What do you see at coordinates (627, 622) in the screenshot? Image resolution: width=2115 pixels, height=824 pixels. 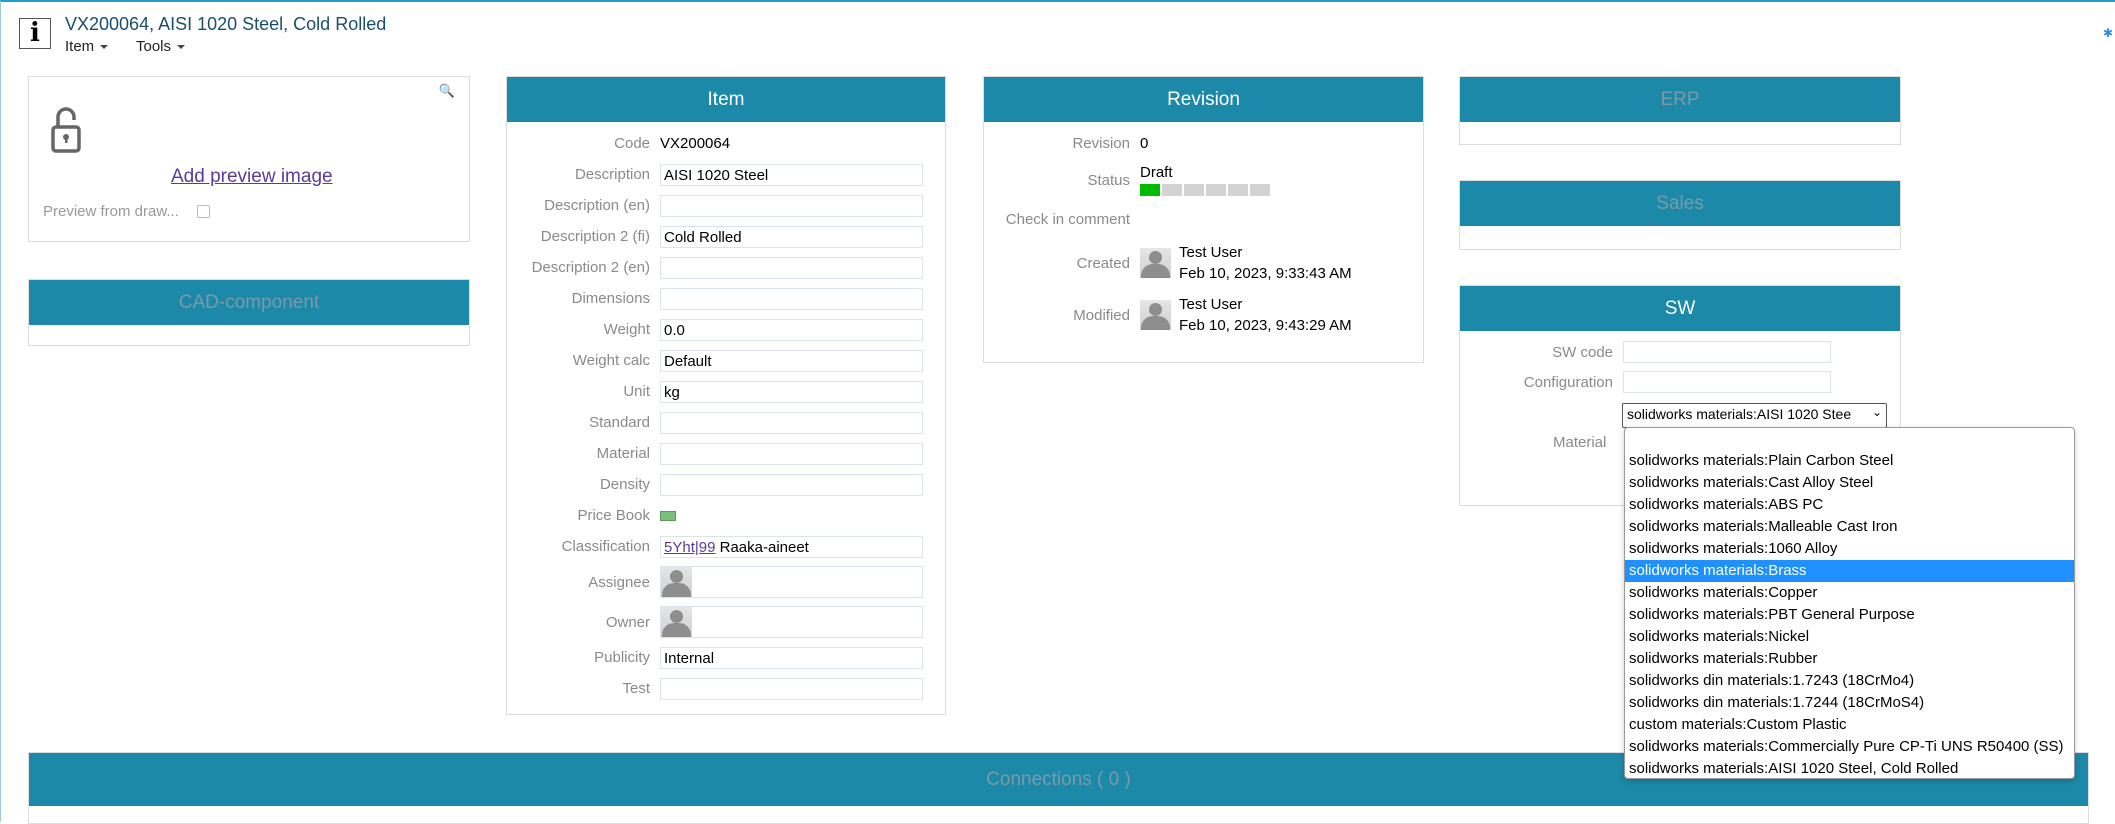 I see `field-label: Owner` at bounding box center [627, 622].